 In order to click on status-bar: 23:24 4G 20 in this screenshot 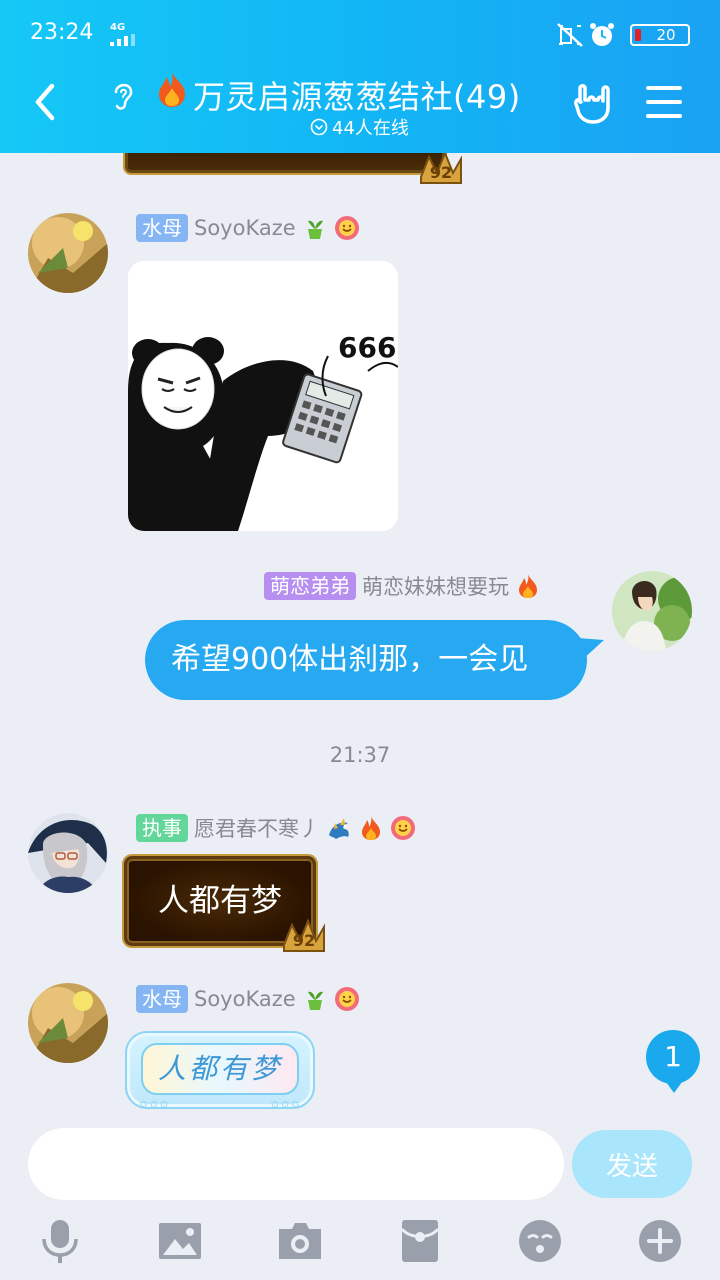, I will do `click(360, 35)`.